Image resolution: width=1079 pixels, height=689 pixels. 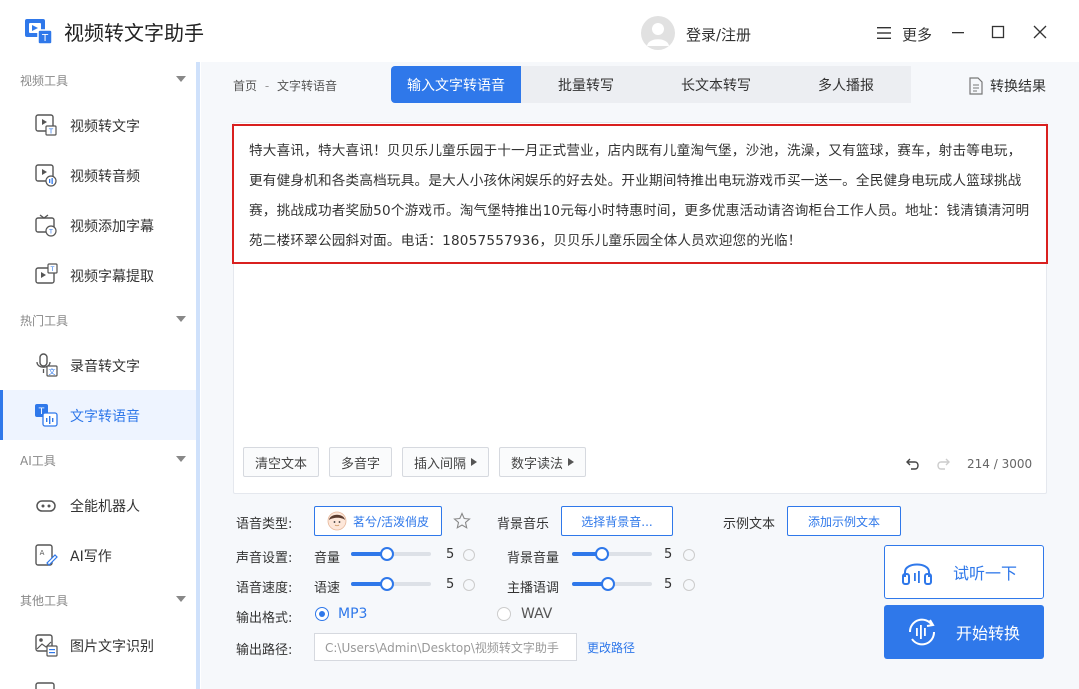 I want to click on volume-slider, so click(x=391, y=554).